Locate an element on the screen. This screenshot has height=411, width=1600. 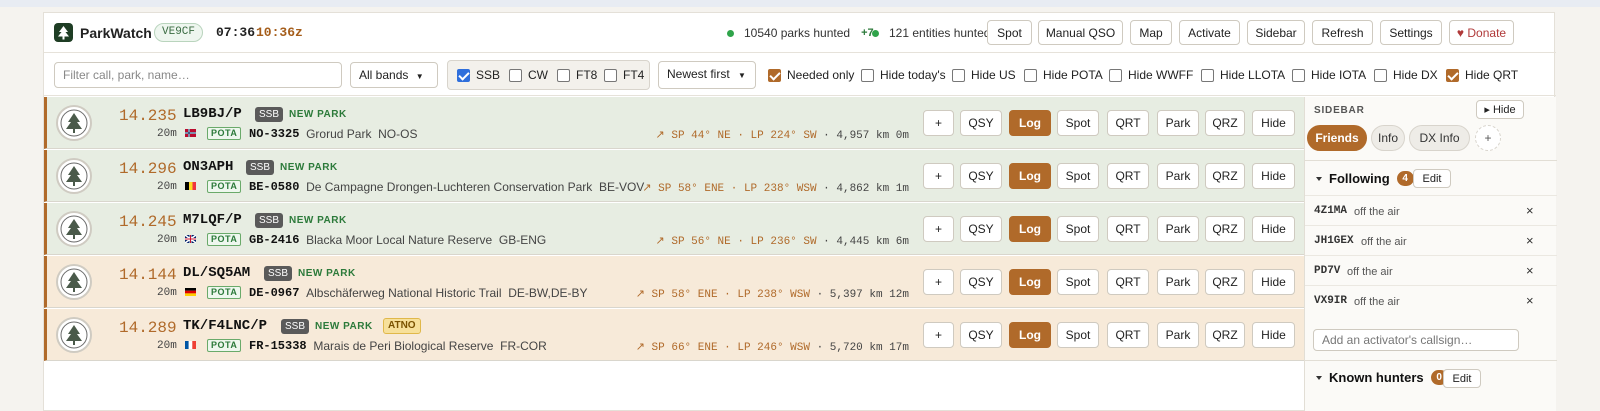
add-tab-button: + is located at coordinates (1488, 138).